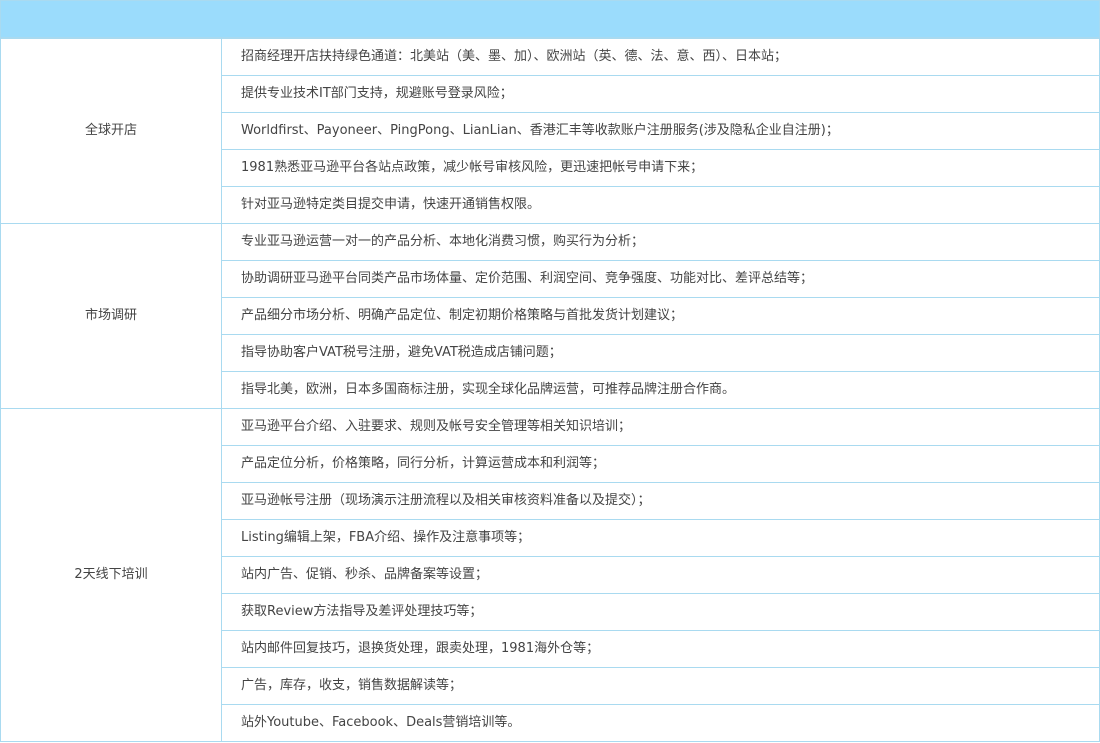  I want to click on item-cell: 产品定位分析，价格策略，同行分析，计算运营成本和利润等；, so click(660, 464).